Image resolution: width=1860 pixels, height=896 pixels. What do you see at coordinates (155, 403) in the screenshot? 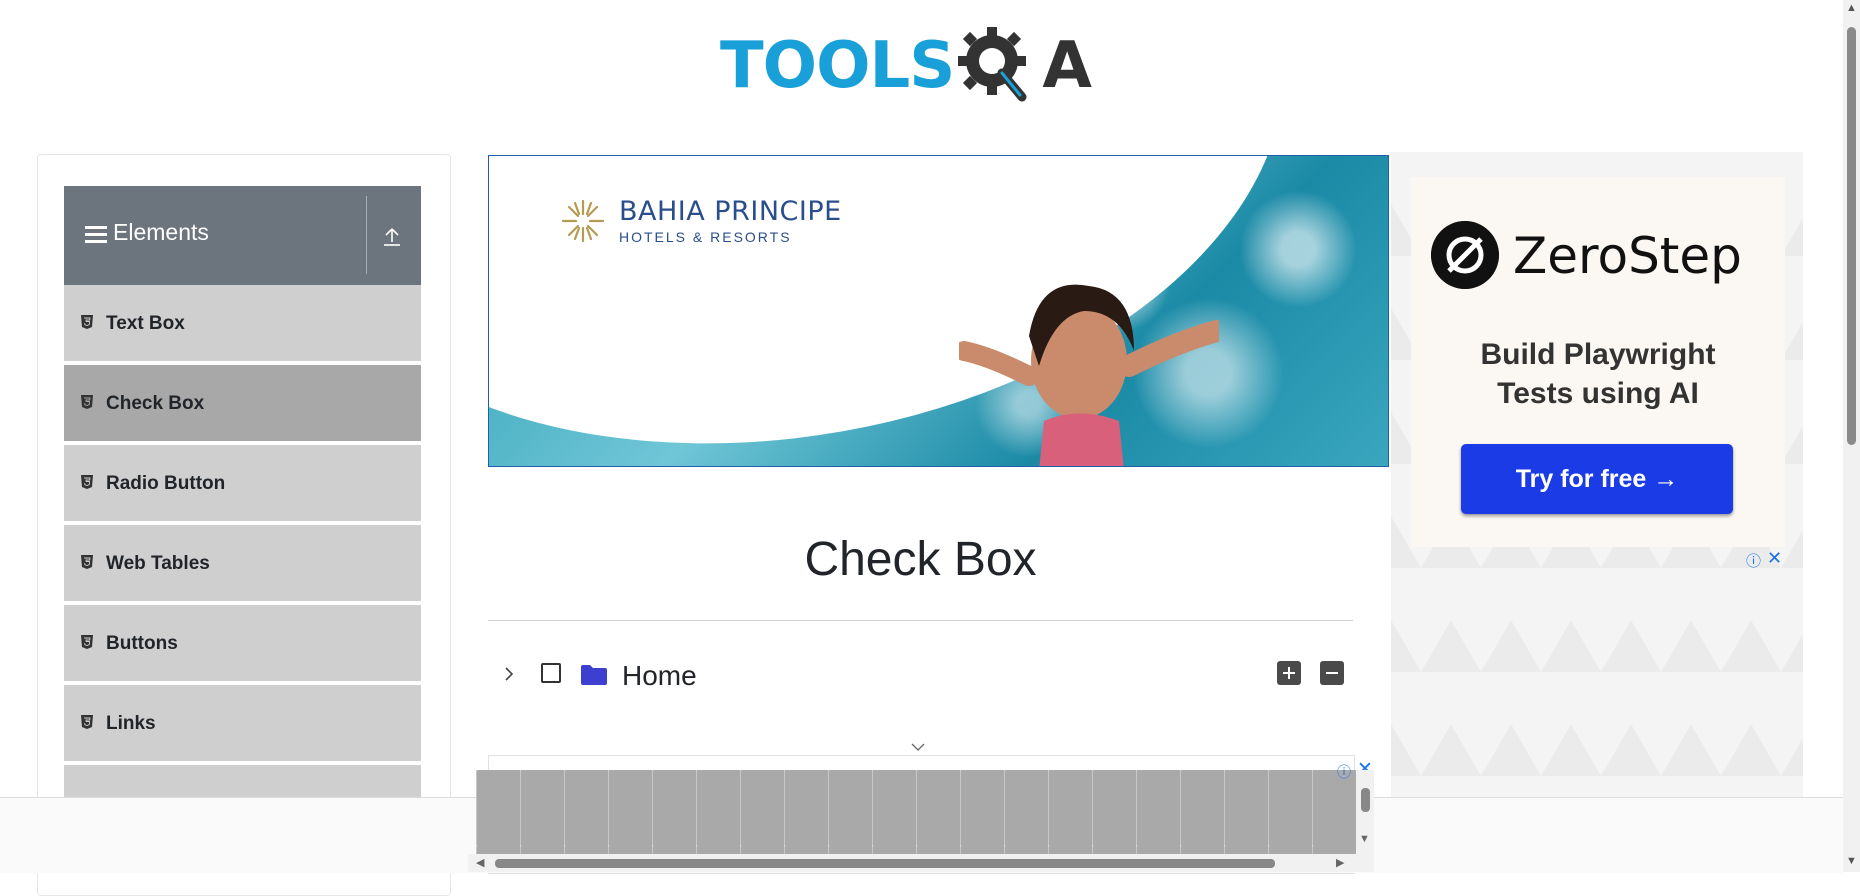
I see `sidebar-item-label: Check Box` at bounding box center [155, 403].